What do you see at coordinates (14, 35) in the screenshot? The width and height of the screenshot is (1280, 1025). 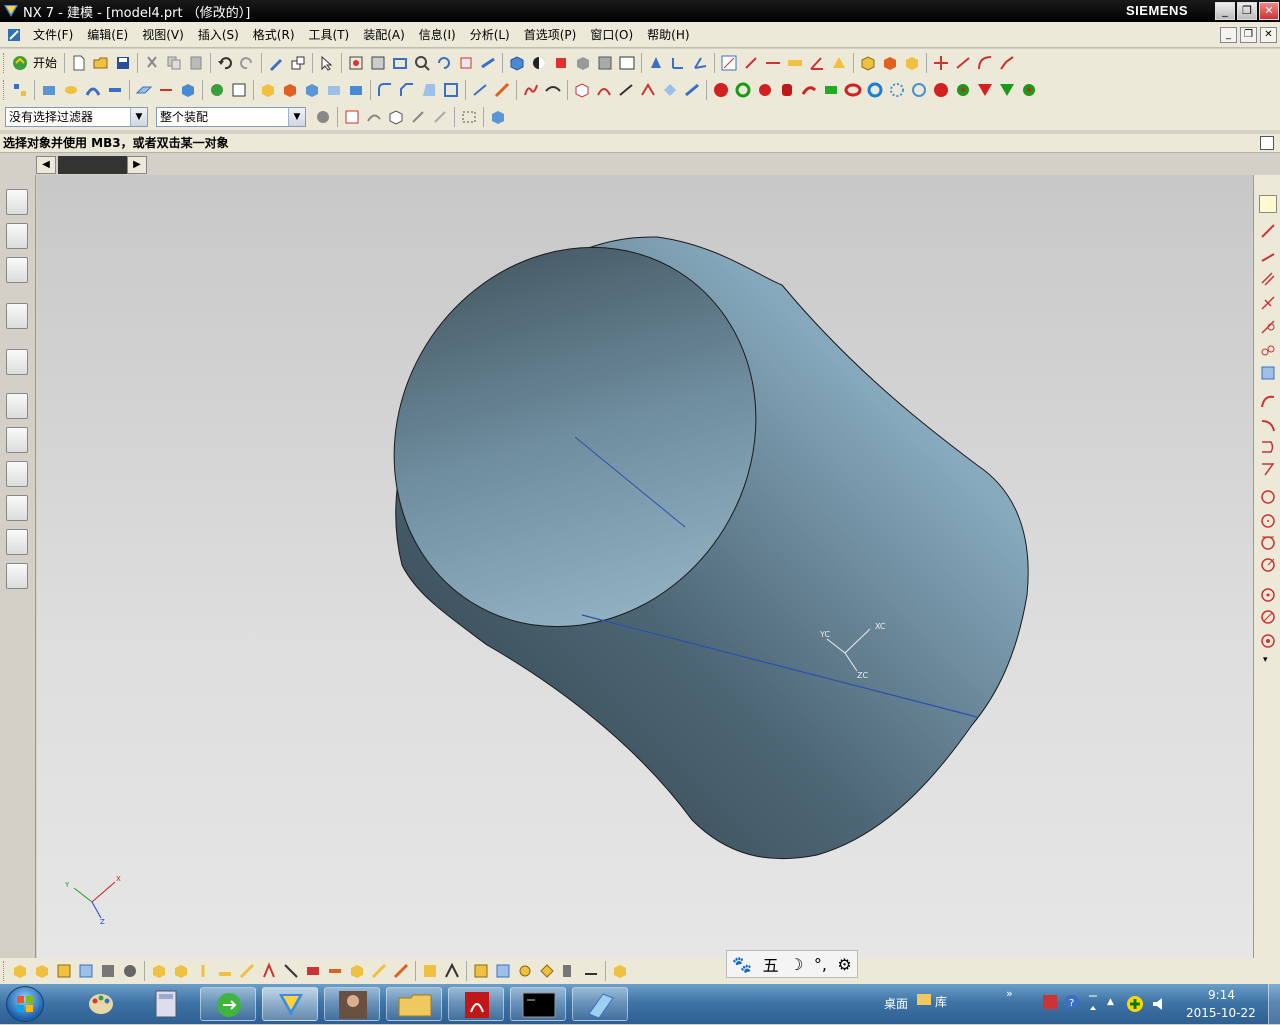 I see `nx-menu-icon` at bounding box center [14, 35].